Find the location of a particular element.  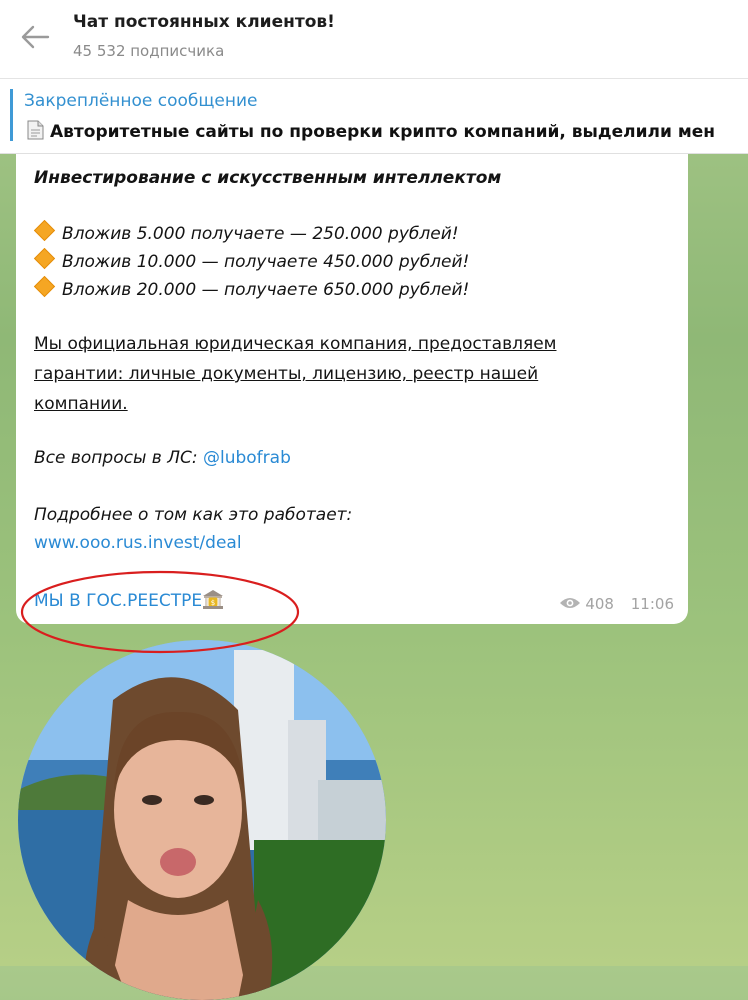

view-count: 408 is located at coordinates (599, 604).